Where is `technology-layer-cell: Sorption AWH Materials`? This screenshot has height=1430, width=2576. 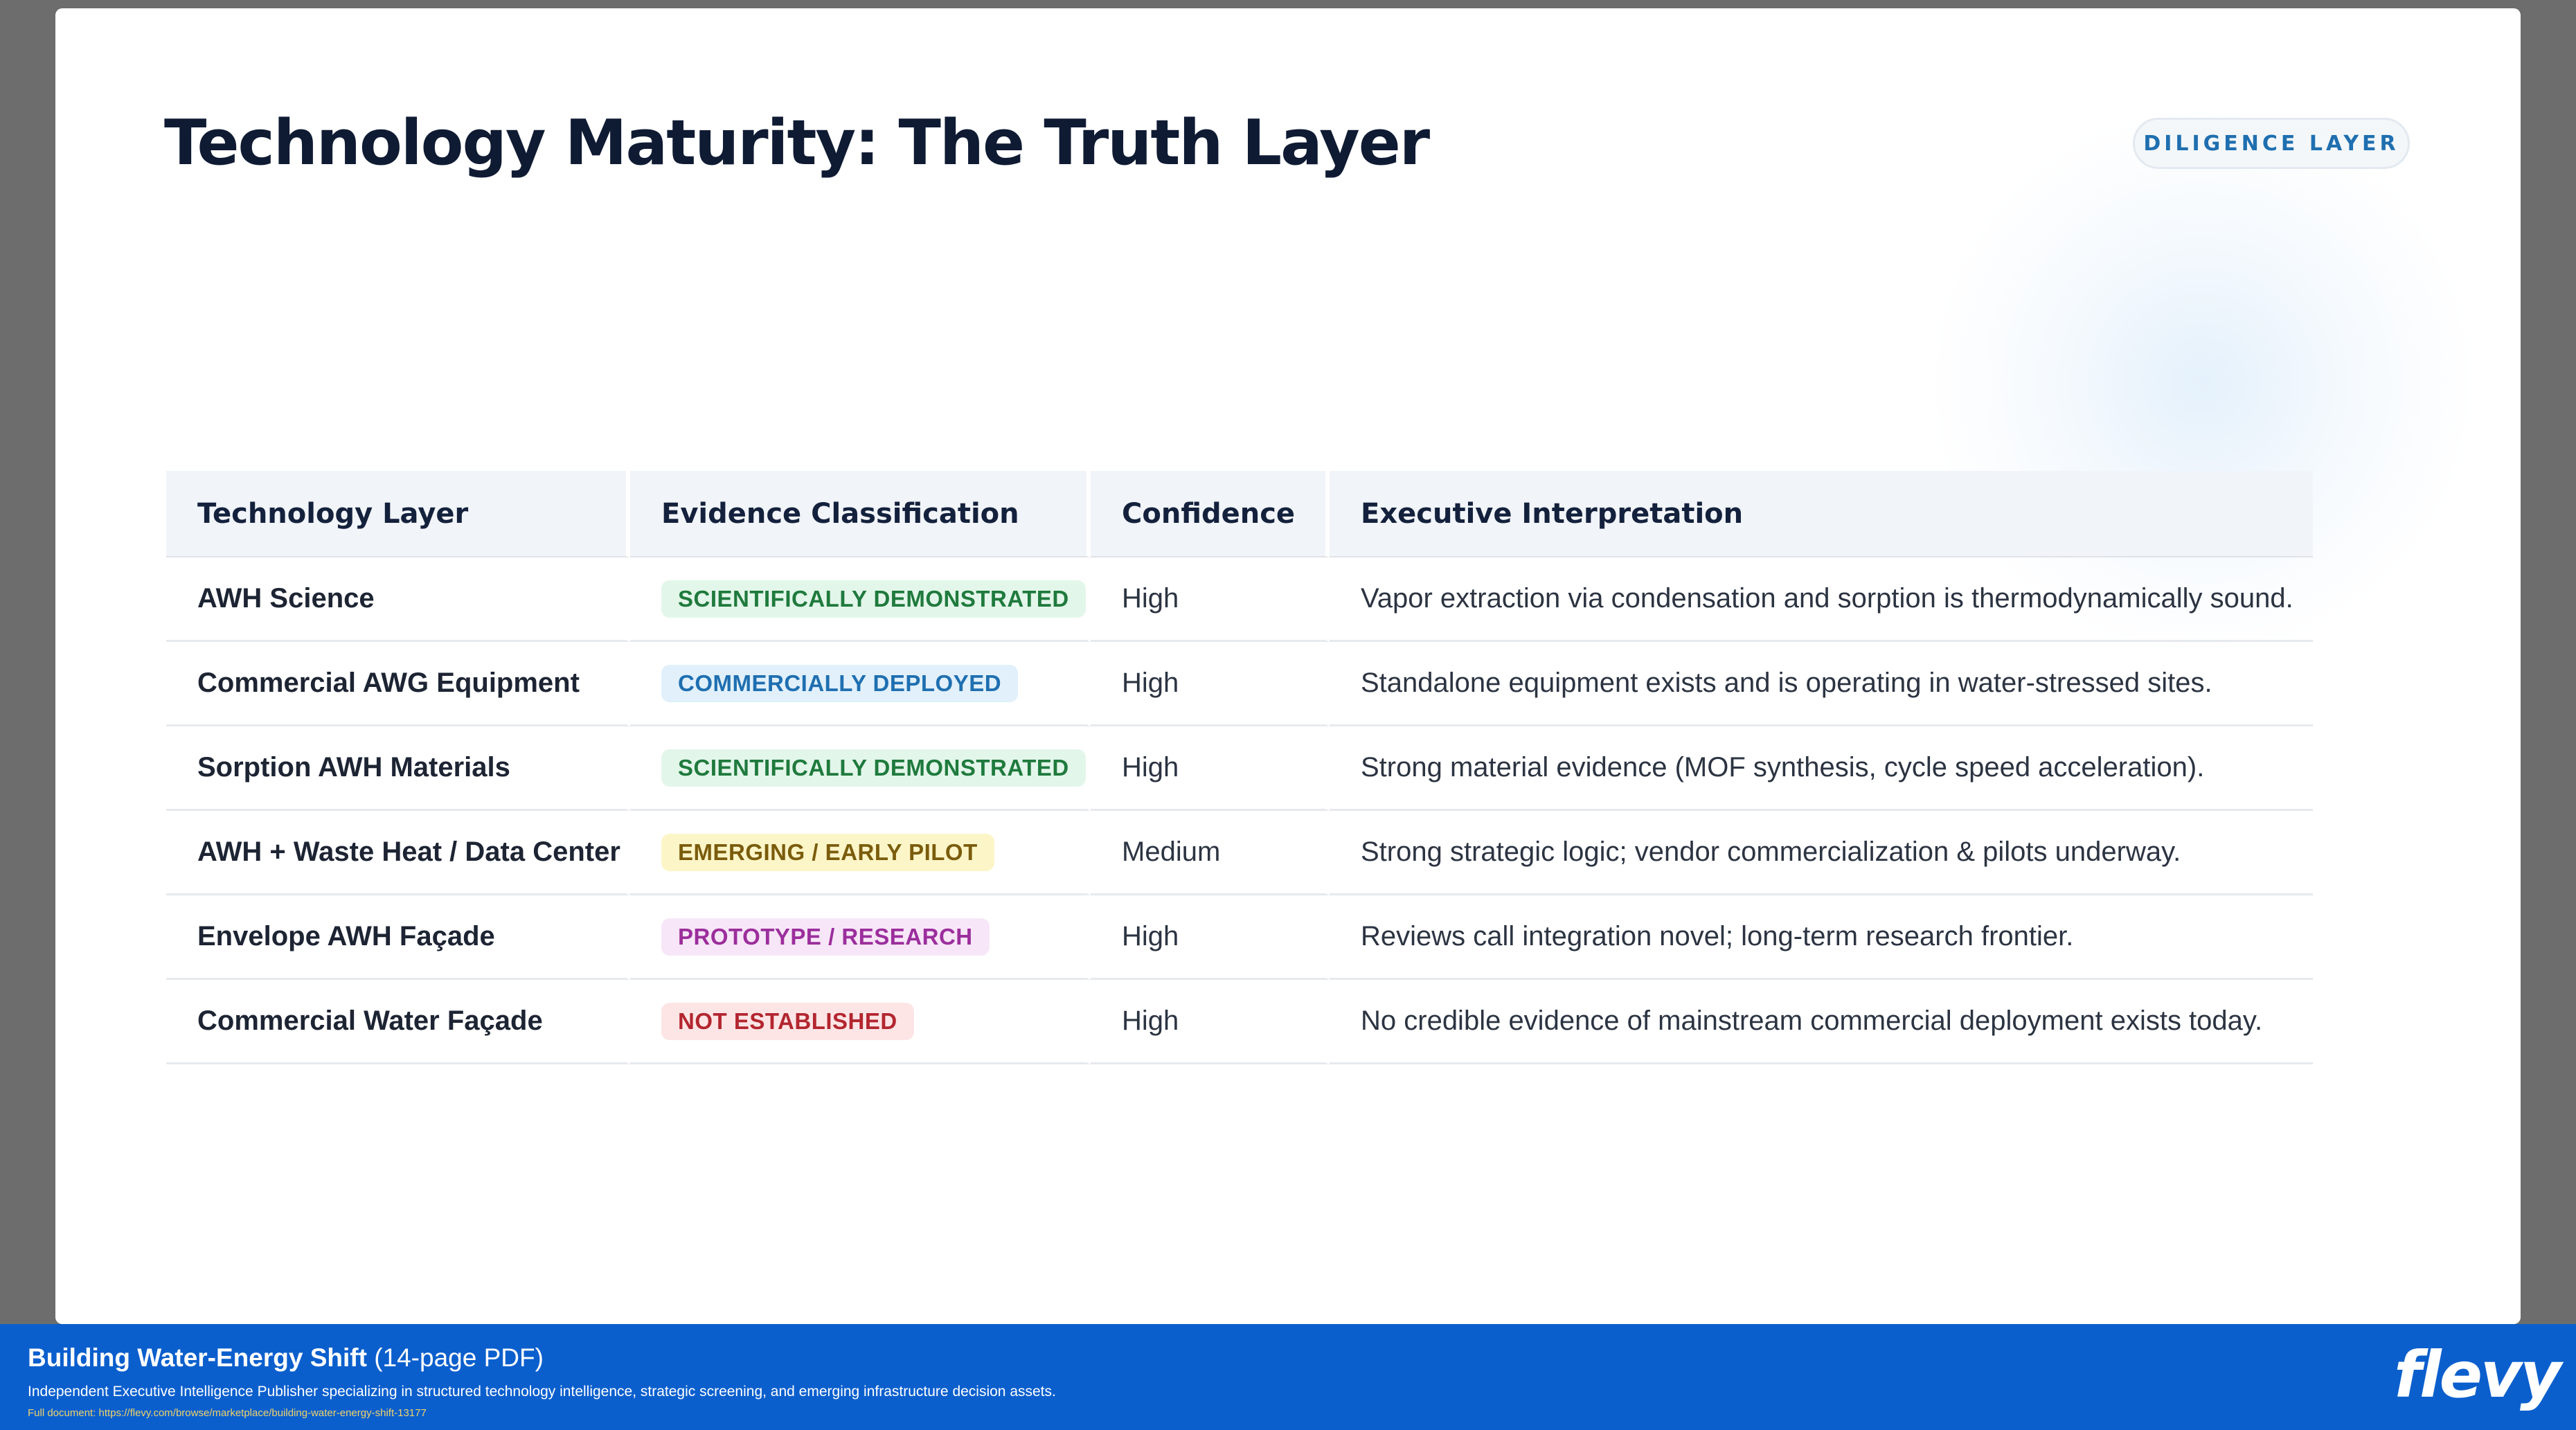
technology-layer-cell: Sorption AWH Materials is located at coordinates (398, 768).